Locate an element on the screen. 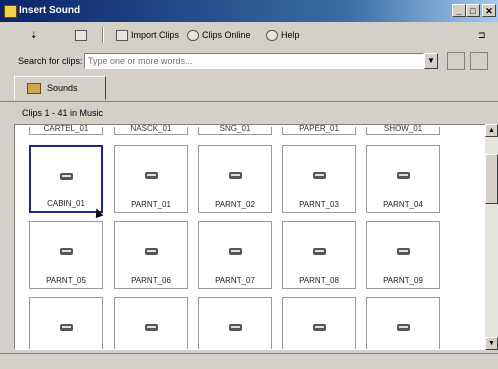 This screenshot has height=369, width=498. grid-view-icon is located at coordinates (81, 36).